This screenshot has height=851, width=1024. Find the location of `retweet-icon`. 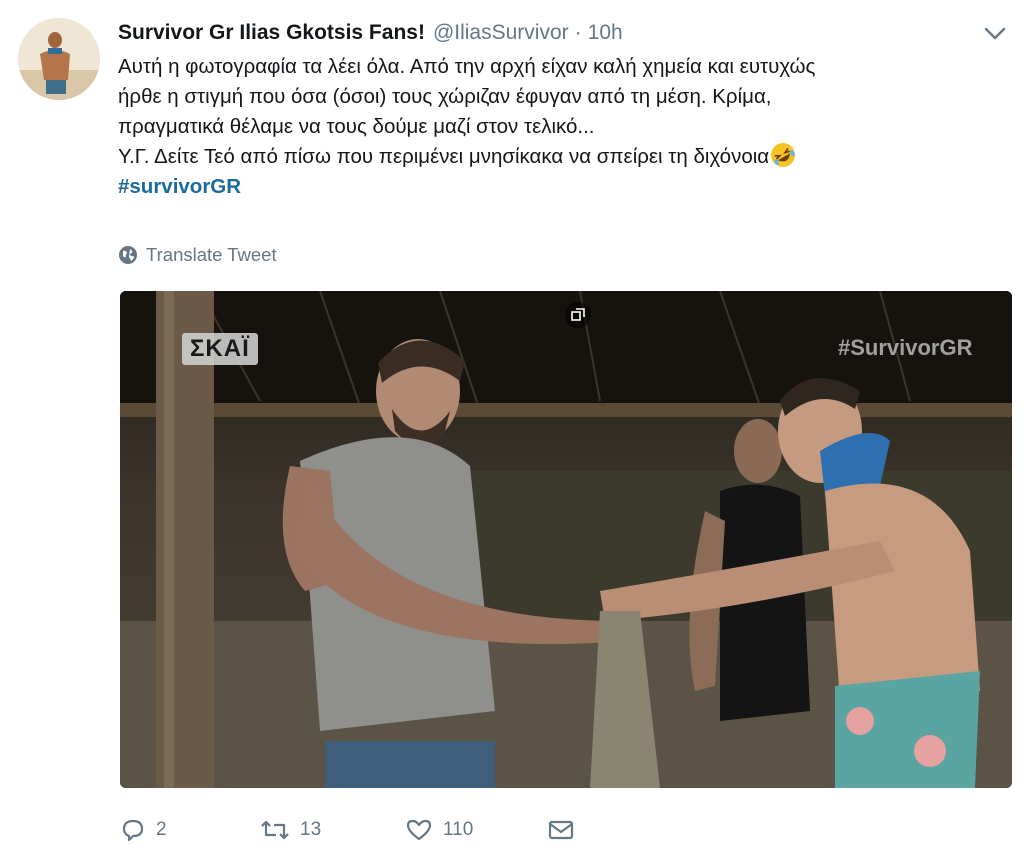

retweet-icon is located at coordinates (275, 830).